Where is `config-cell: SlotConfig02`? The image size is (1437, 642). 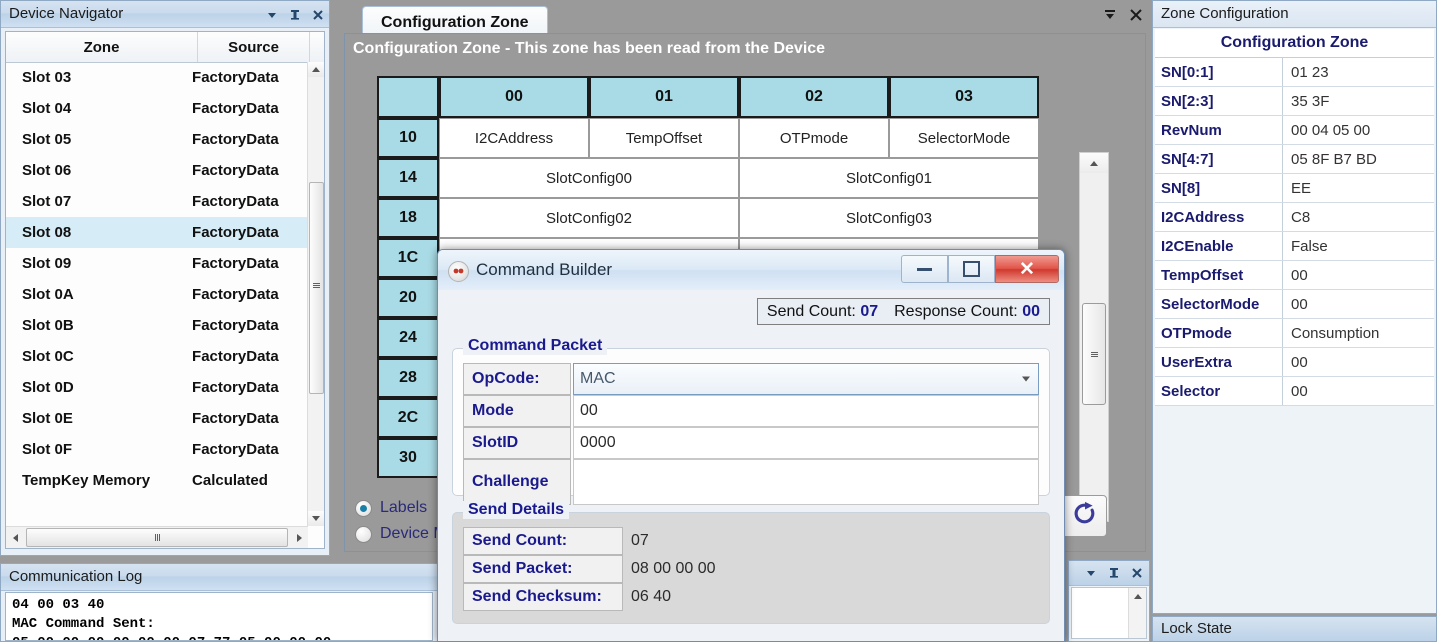 config-cell: SlotConfig02 is located at coordinates (589, 218).